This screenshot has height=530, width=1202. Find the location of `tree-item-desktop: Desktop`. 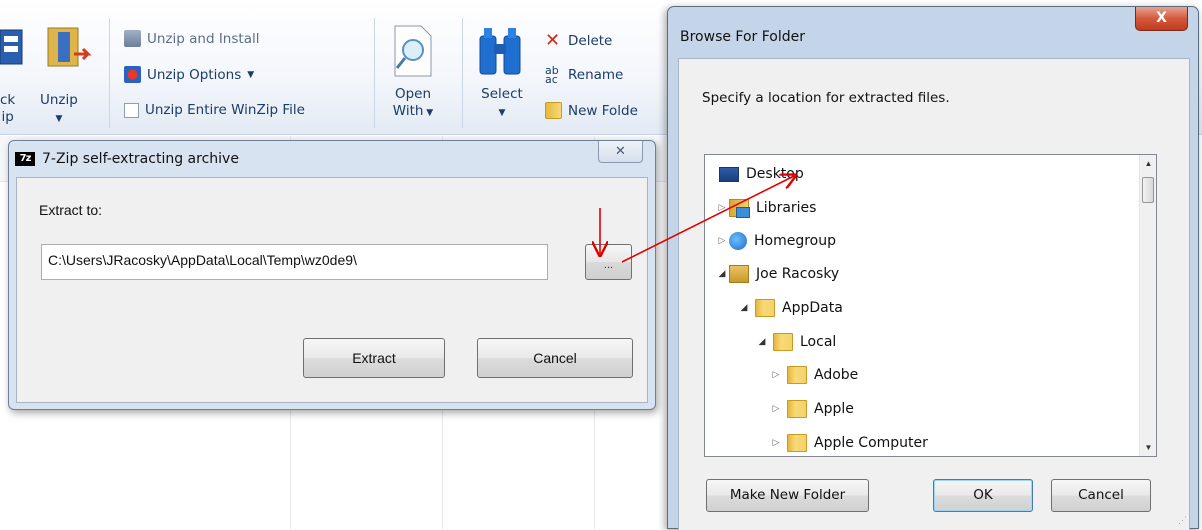

tree-item-desktop: Desktop is located at coordinates (761, 174).